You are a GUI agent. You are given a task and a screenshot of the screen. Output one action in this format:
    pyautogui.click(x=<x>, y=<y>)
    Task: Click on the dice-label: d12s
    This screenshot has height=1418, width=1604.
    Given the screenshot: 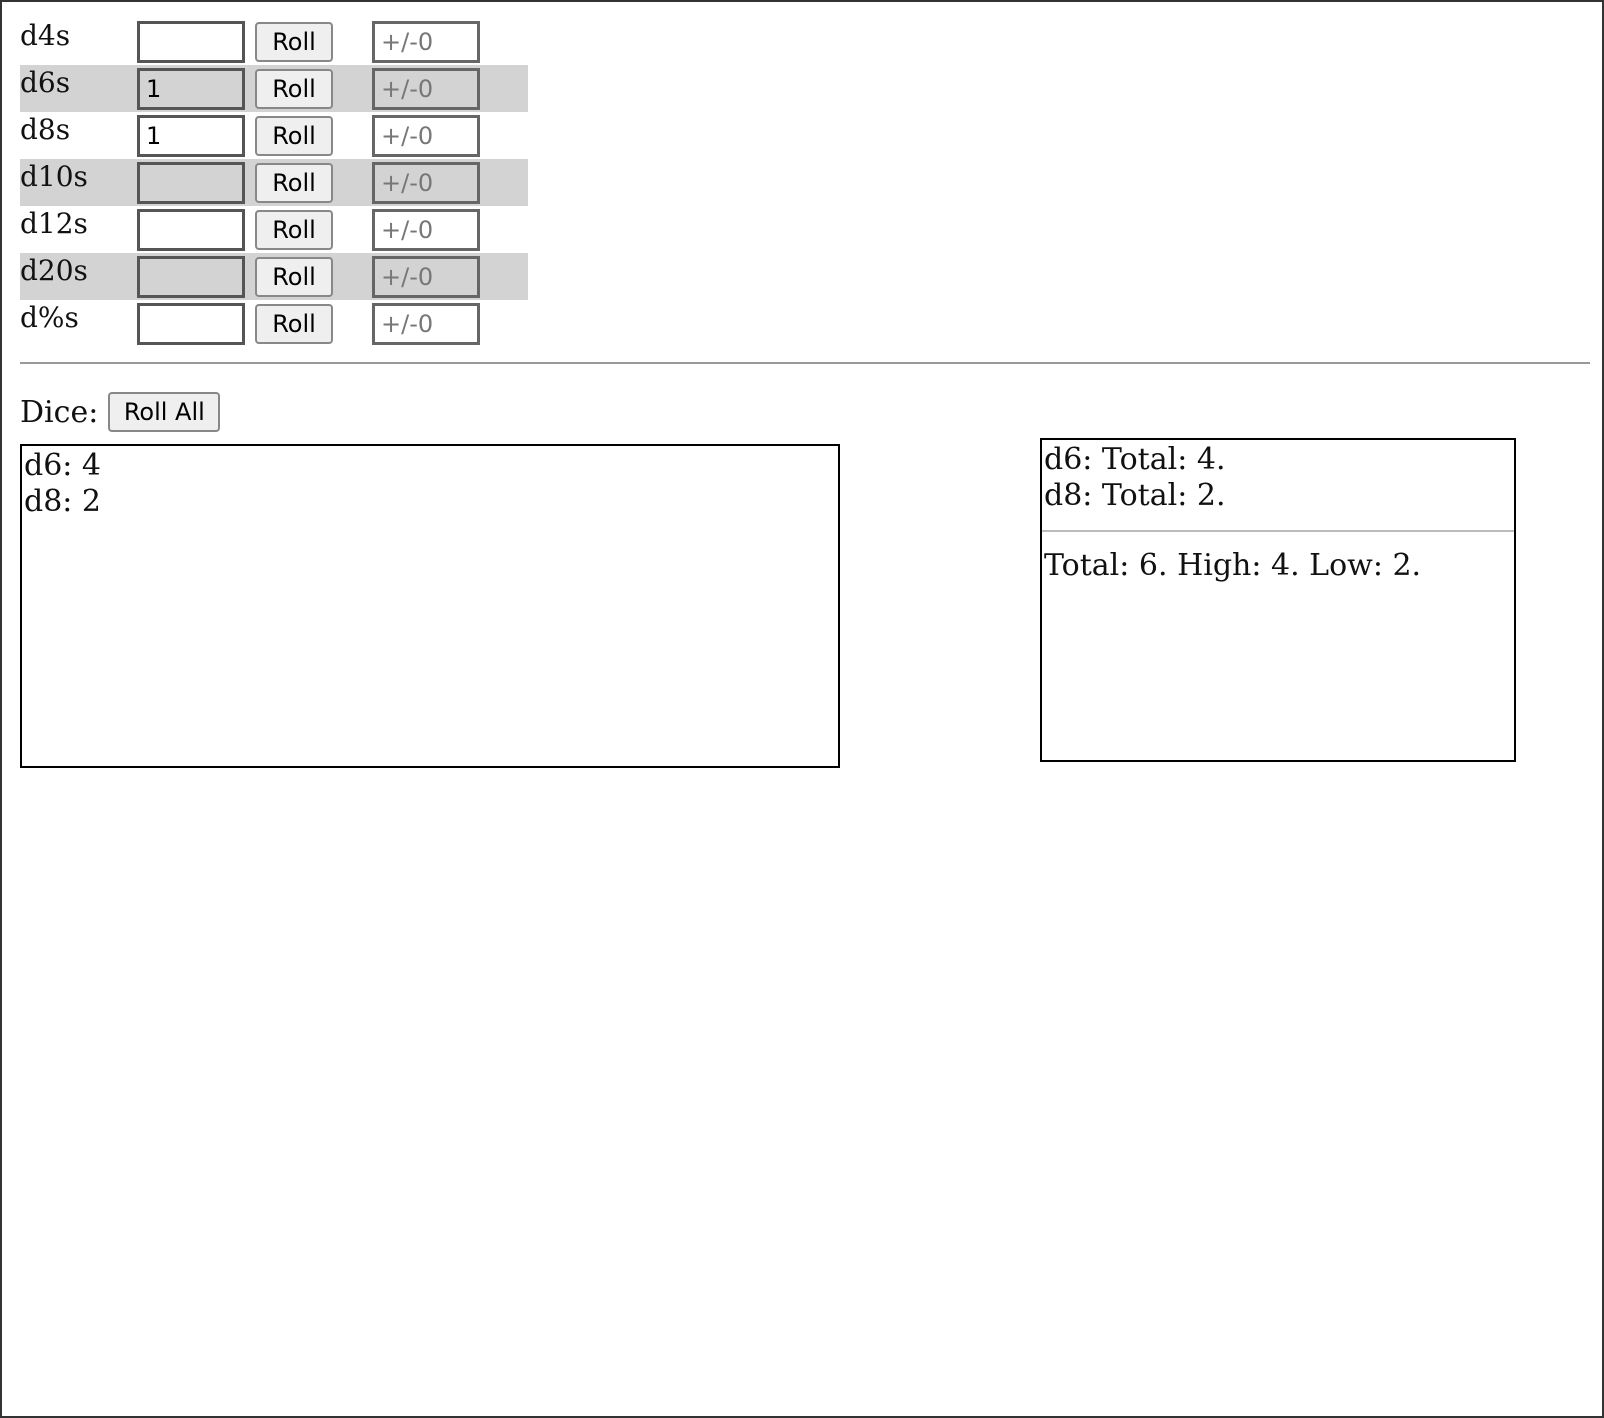 What is the action you would take?
    pyautogui.click(x=54, y=223)
    